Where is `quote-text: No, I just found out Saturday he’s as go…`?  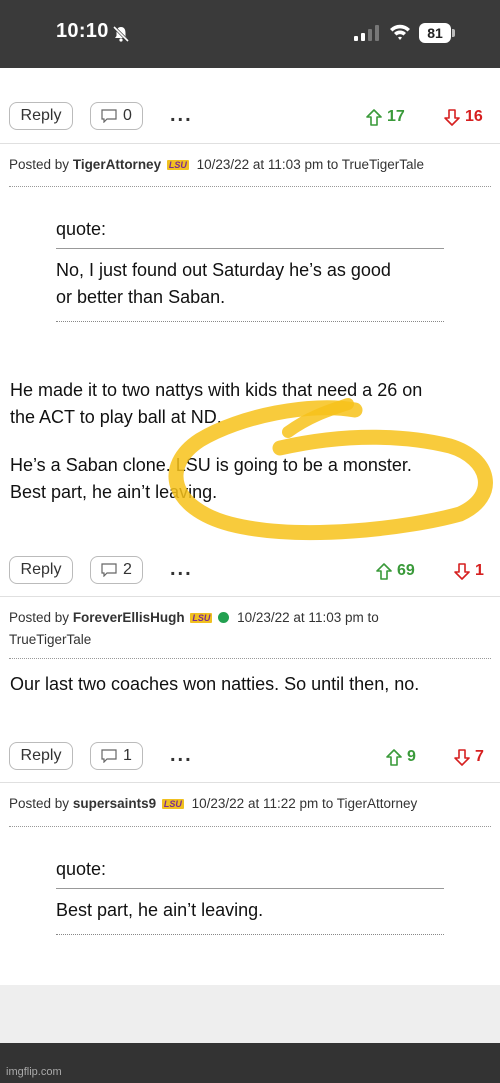
quote-text: No, I just found out Saturday he’s as go… is located at coordinates (250, 284).